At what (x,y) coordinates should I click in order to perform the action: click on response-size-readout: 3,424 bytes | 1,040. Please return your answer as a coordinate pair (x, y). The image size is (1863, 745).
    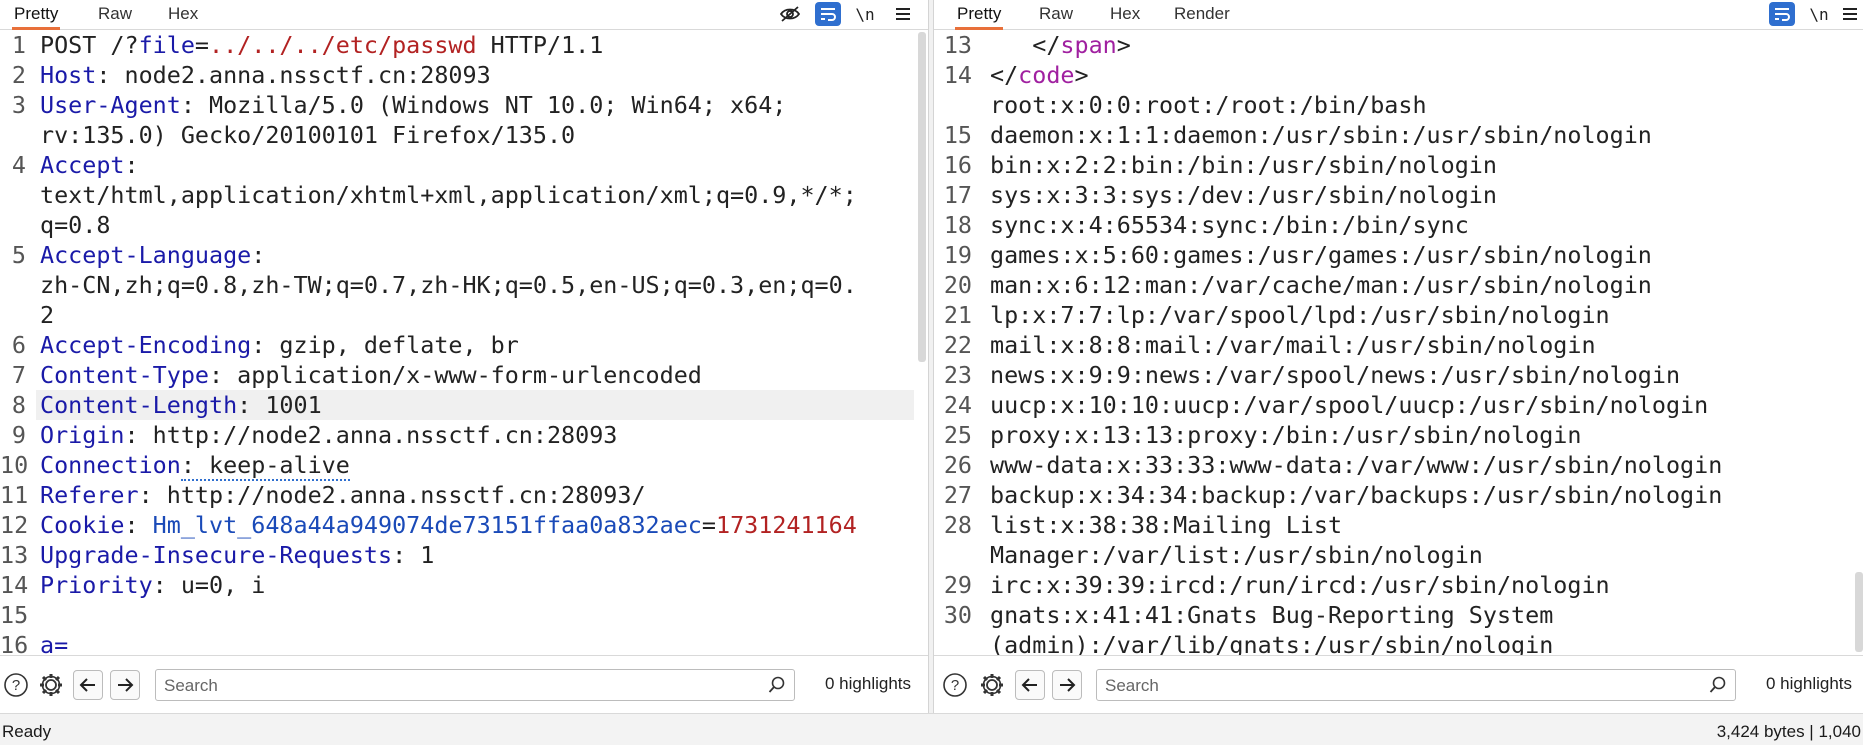
    Looking at the image, I should click on (1788, 731).